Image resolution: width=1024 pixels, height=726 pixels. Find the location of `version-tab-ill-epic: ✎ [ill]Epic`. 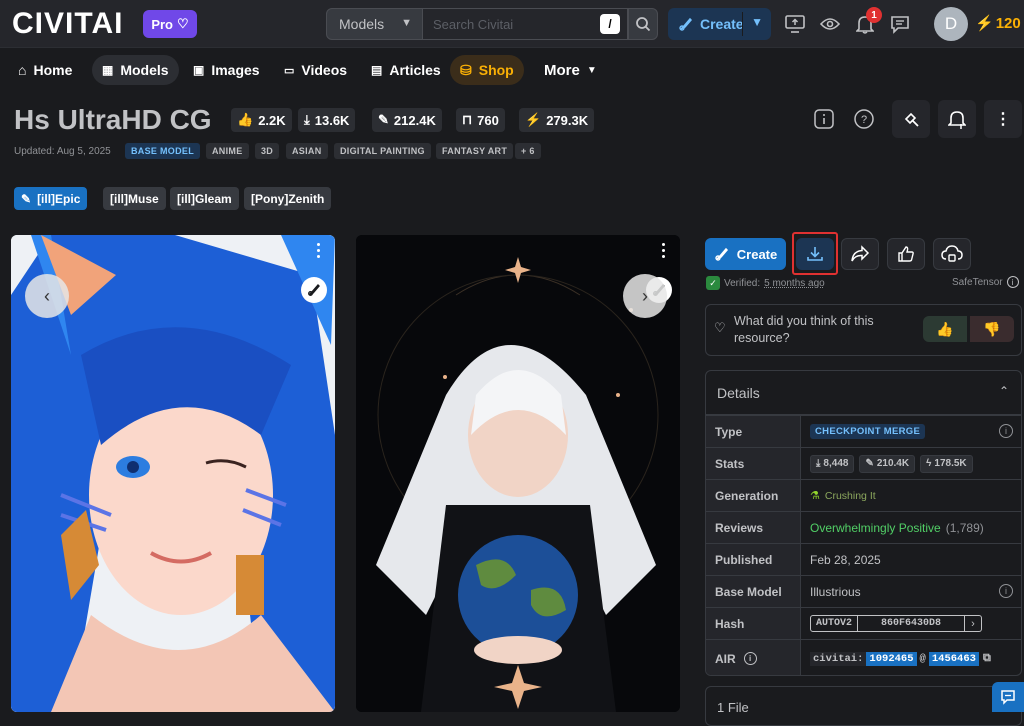

version-tab-ill-epic: ✎ [ill]Epic is located at coordinates (51, 198).